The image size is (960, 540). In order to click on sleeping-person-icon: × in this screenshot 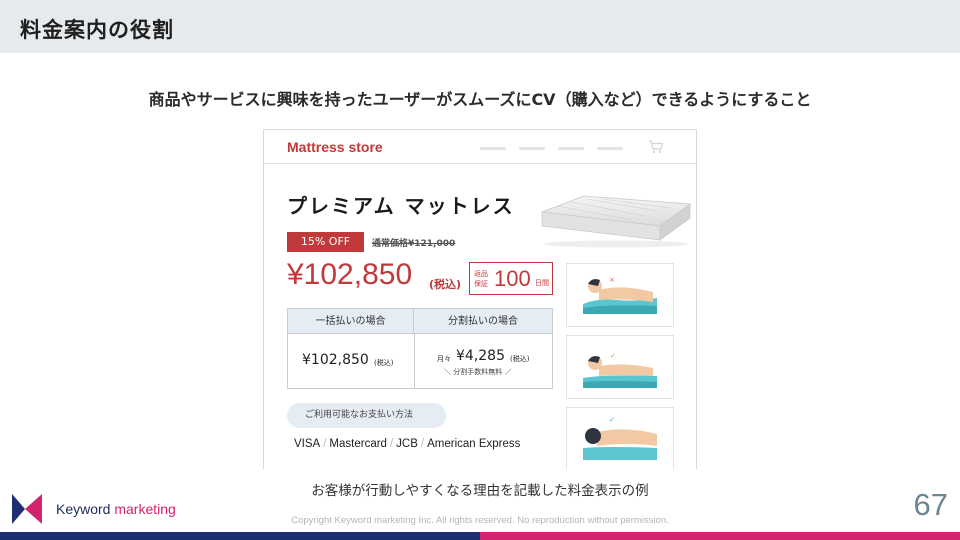, I will do `click(620, 295)`.